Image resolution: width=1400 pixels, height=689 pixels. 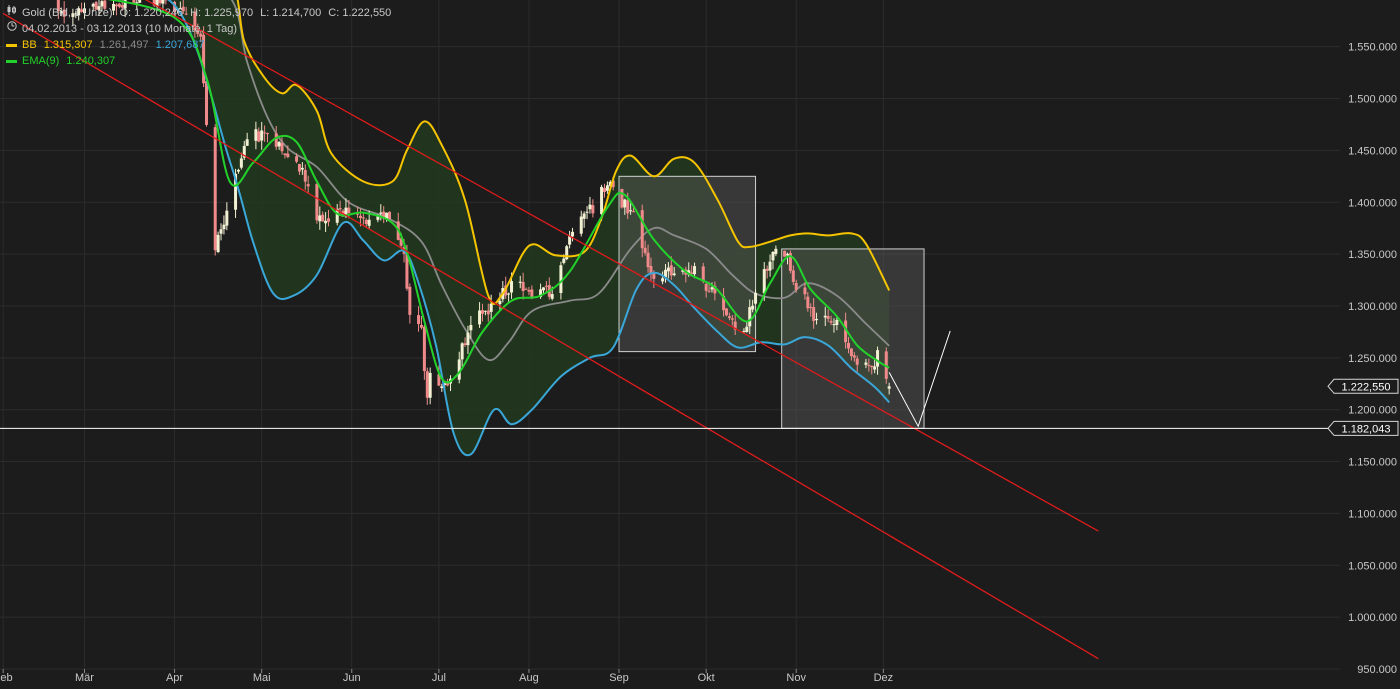 I want to click on y-tick-label-2: 1.050.000, so click(x=1372, y=566).